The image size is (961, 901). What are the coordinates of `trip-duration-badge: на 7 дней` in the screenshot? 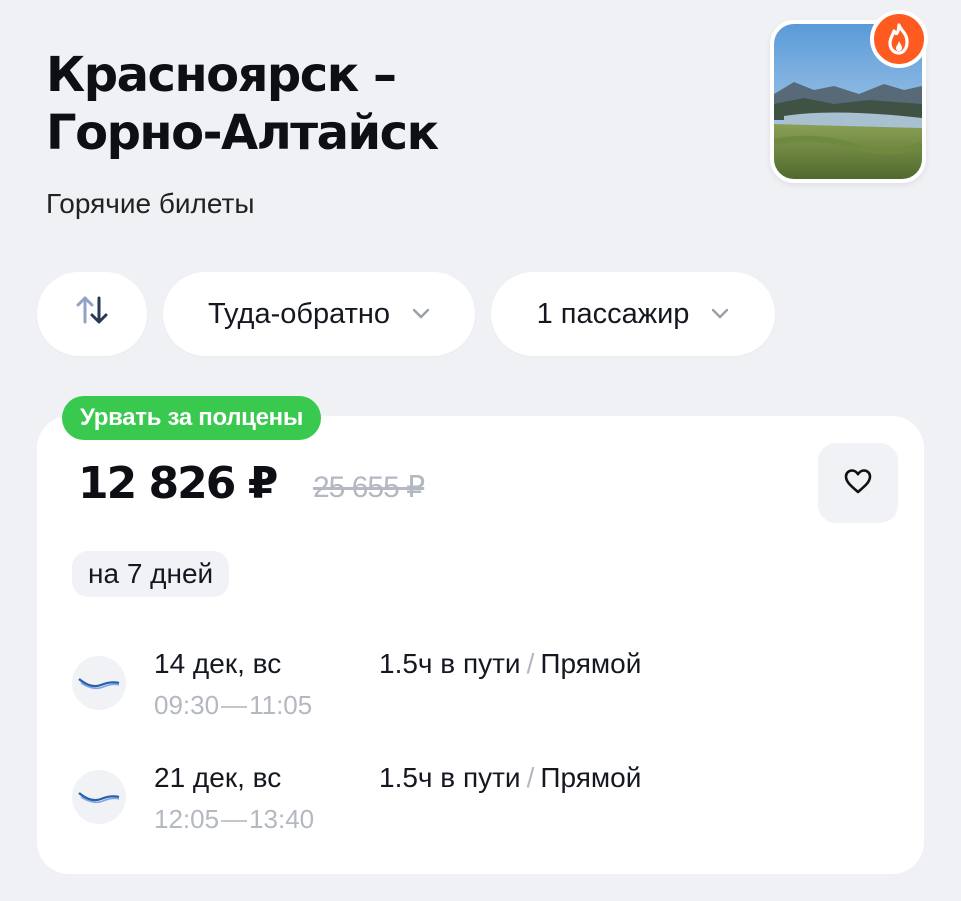 It's located at (151, 574).